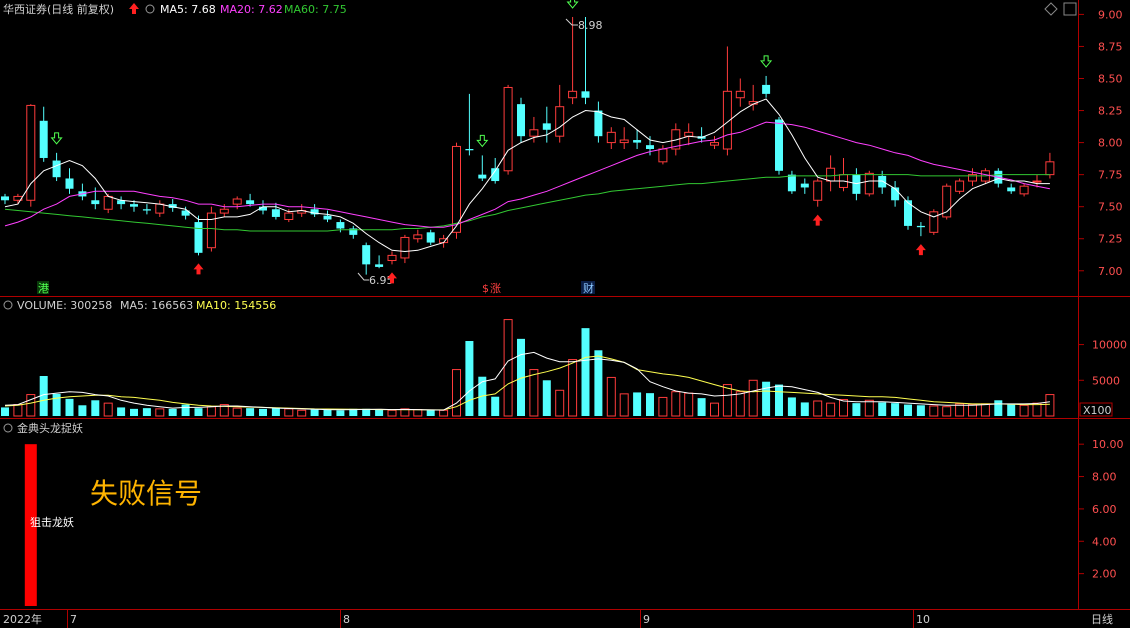 The height and width of the screenshot is (628, 1130). I want to click on indicator-tick-label: 2.00, so click(1104, 574).